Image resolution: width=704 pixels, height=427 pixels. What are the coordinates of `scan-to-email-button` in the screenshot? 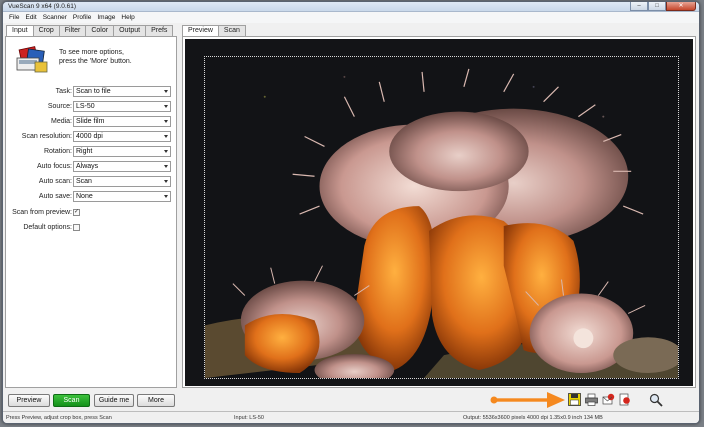 It's located at (608, 399).